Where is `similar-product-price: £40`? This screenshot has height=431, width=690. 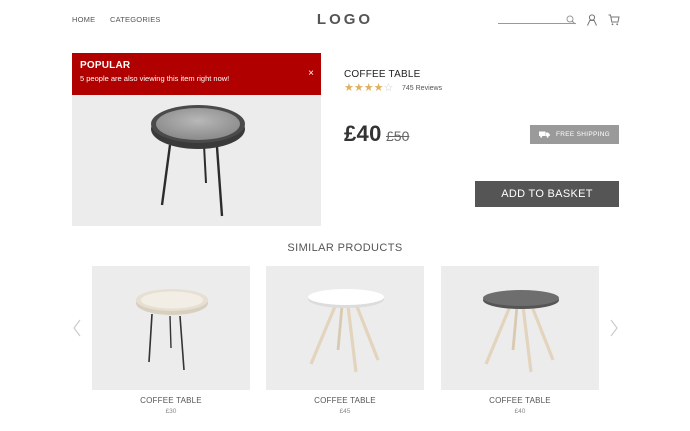
similar-product-price: £40 is located at coordinates (520, 411).